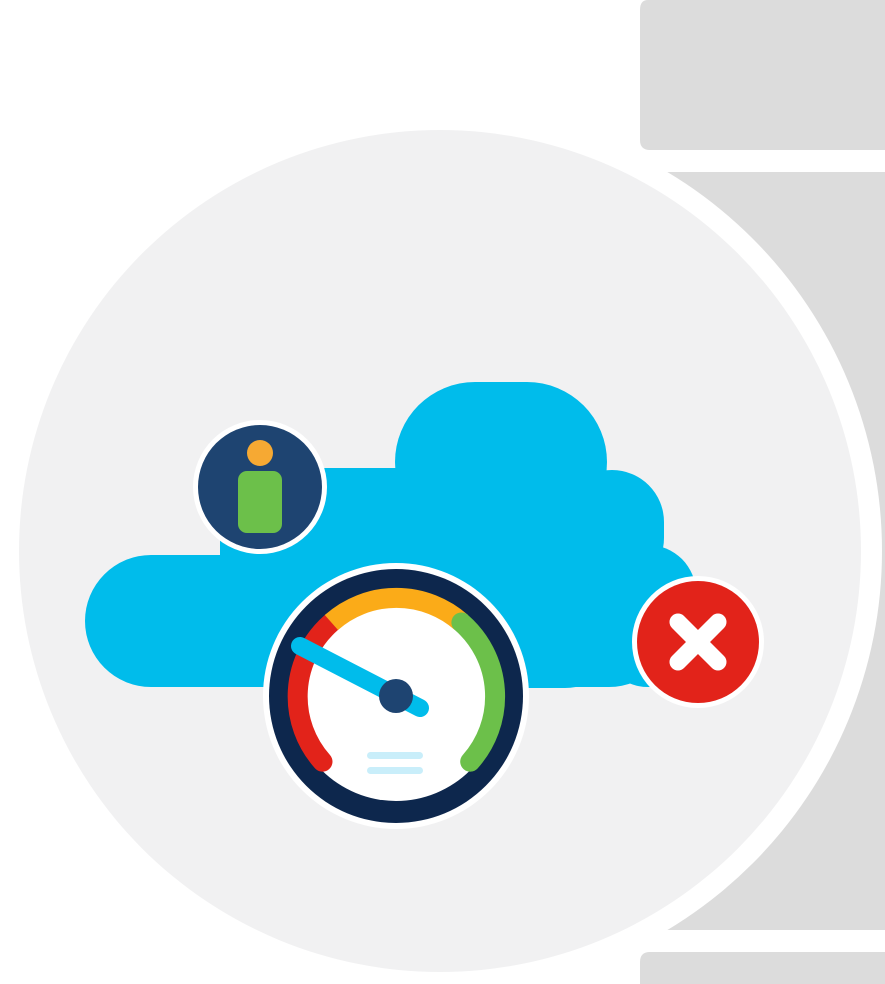  Describe the element at coordinates (762, 968) in the screenshot. I see `panel-bottom` at that location.